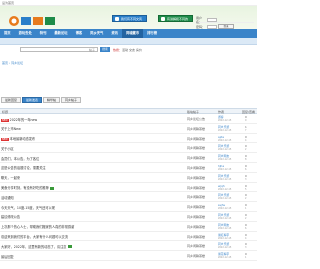 The width and height of the screenshot is (320, 269). Describe the element at coordinates (7, 33) in the screenshot. I see `nav-item: 首页` at that location.